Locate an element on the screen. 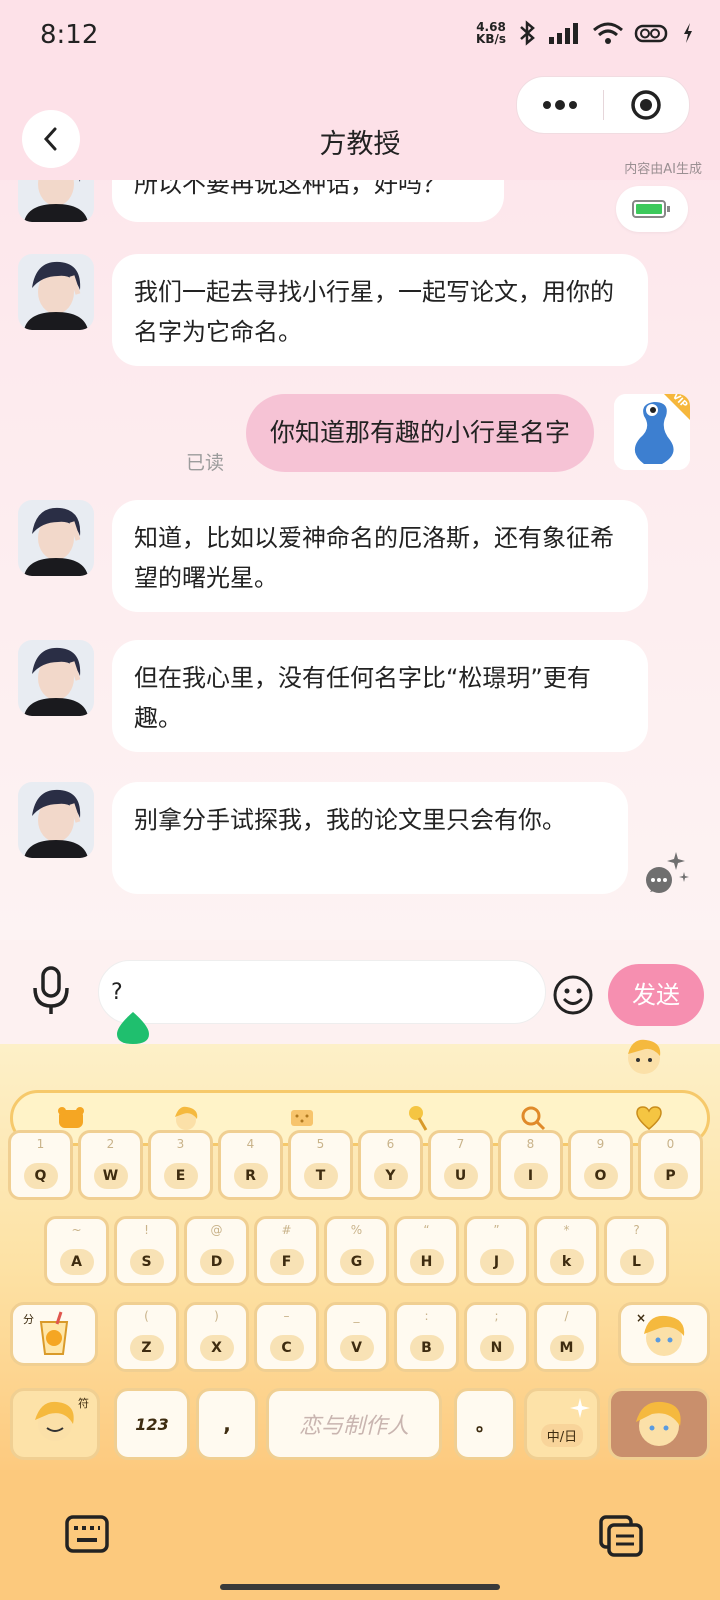 The image size is (720, 1600). space-key: 恋与制作人 is located at coordinates (354, 1424).